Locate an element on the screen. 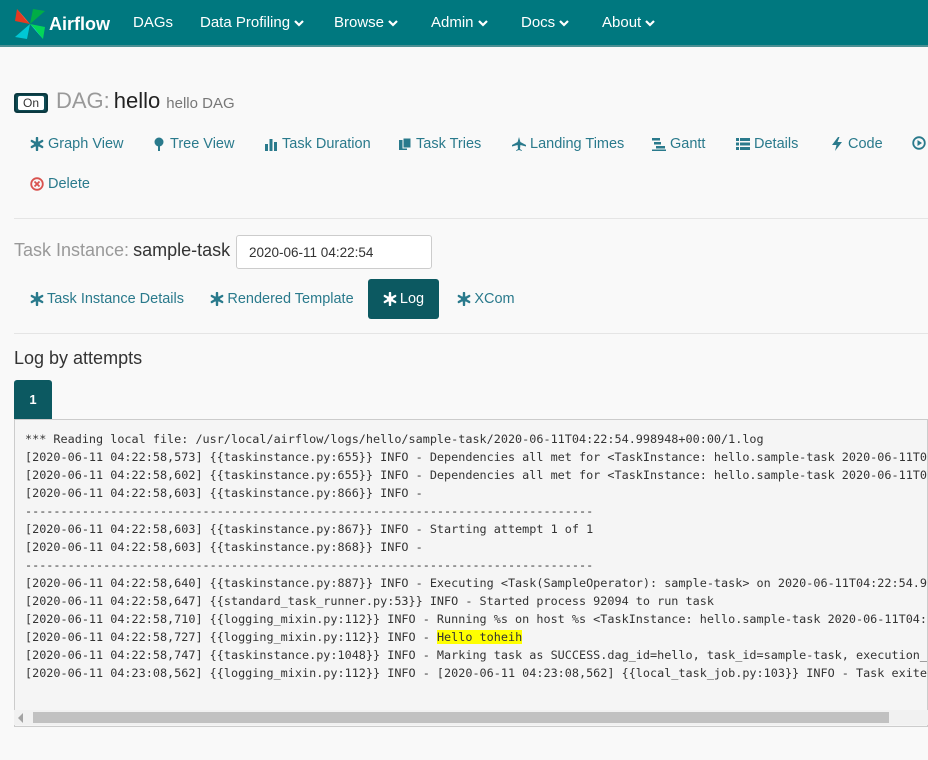 The width and height of the screenshot is (928, 760). execution-date-input is located at coordinates (334, 252).